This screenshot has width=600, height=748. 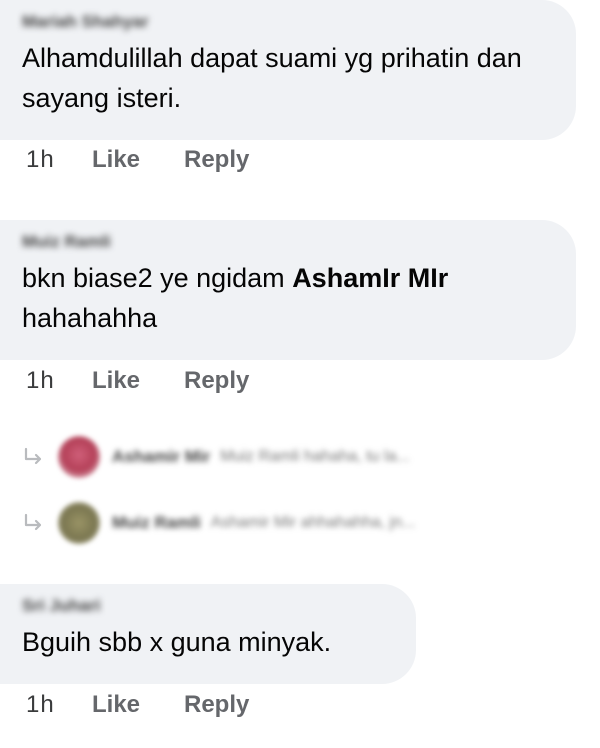 I want to click on comment-3: Sri Juhari Bguih sbb x guna minyak., so click(x=208, y=634).